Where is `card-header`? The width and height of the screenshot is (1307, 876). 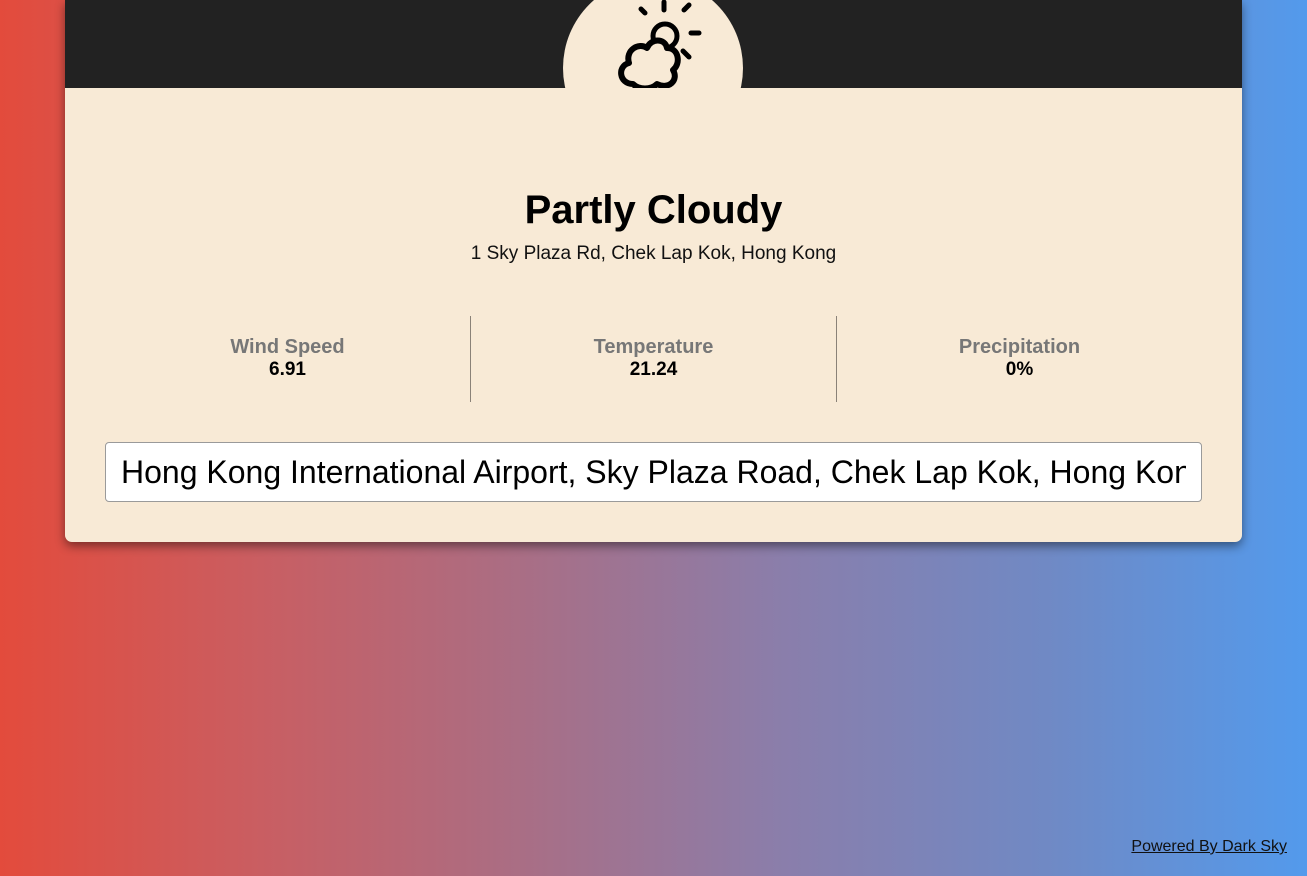 card-header is located at coordinates (653, 44).